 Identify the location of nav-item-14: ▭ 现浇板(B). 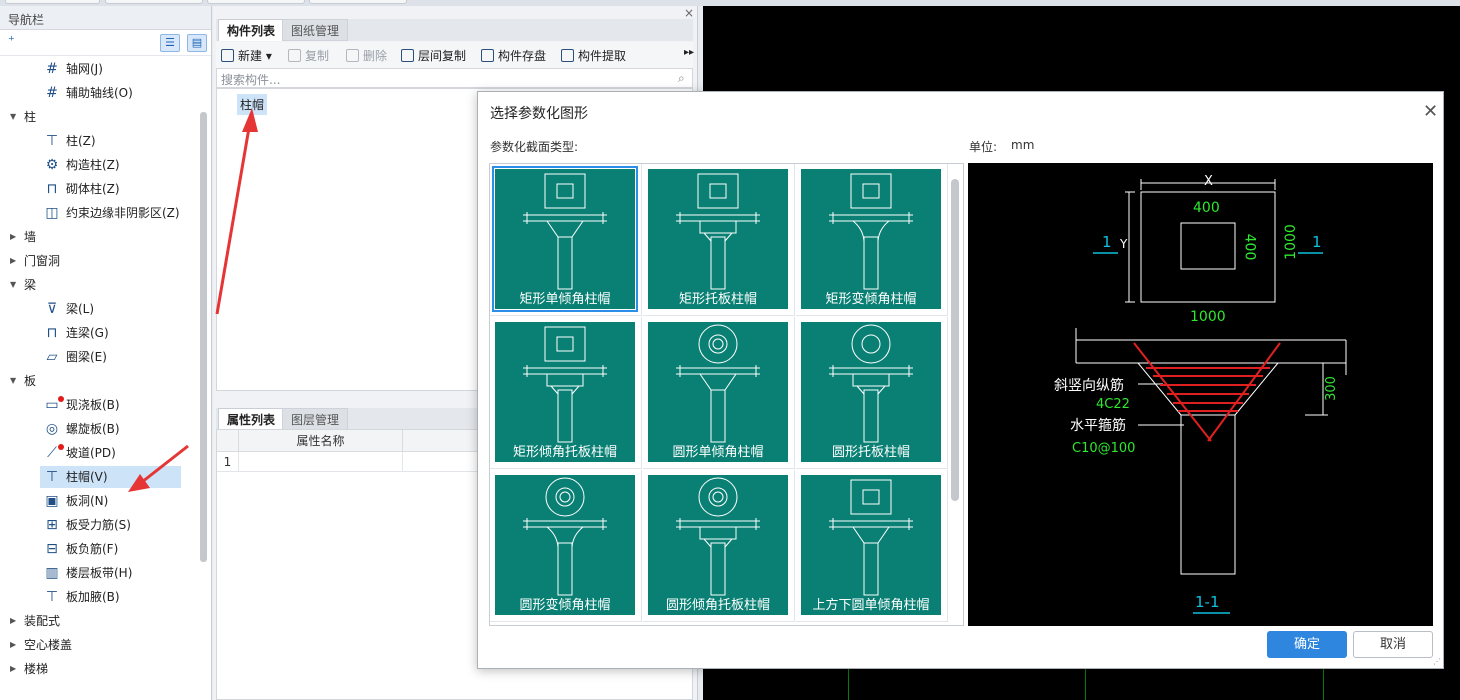
(100, 405).